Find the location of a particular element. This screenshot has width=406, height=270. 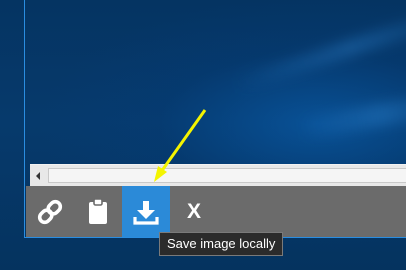

save-image-button is located at coordinates (146, 211).